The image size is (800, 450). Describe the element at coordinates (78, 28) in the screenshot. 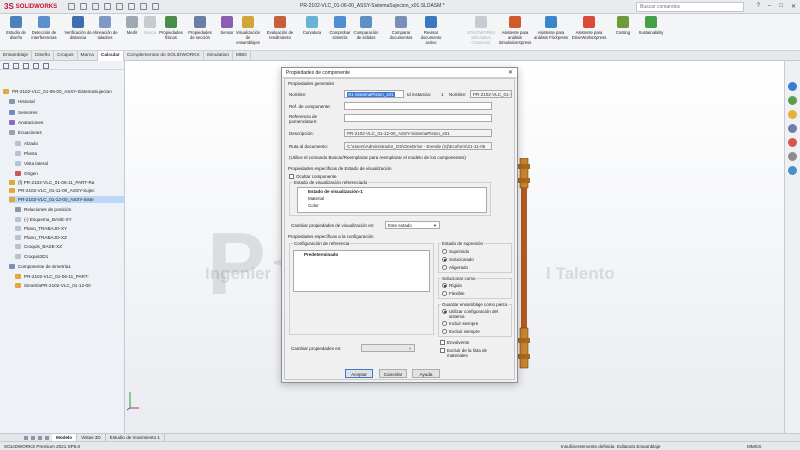

I see `ribbon-button: Verificación de distancia` at that location.